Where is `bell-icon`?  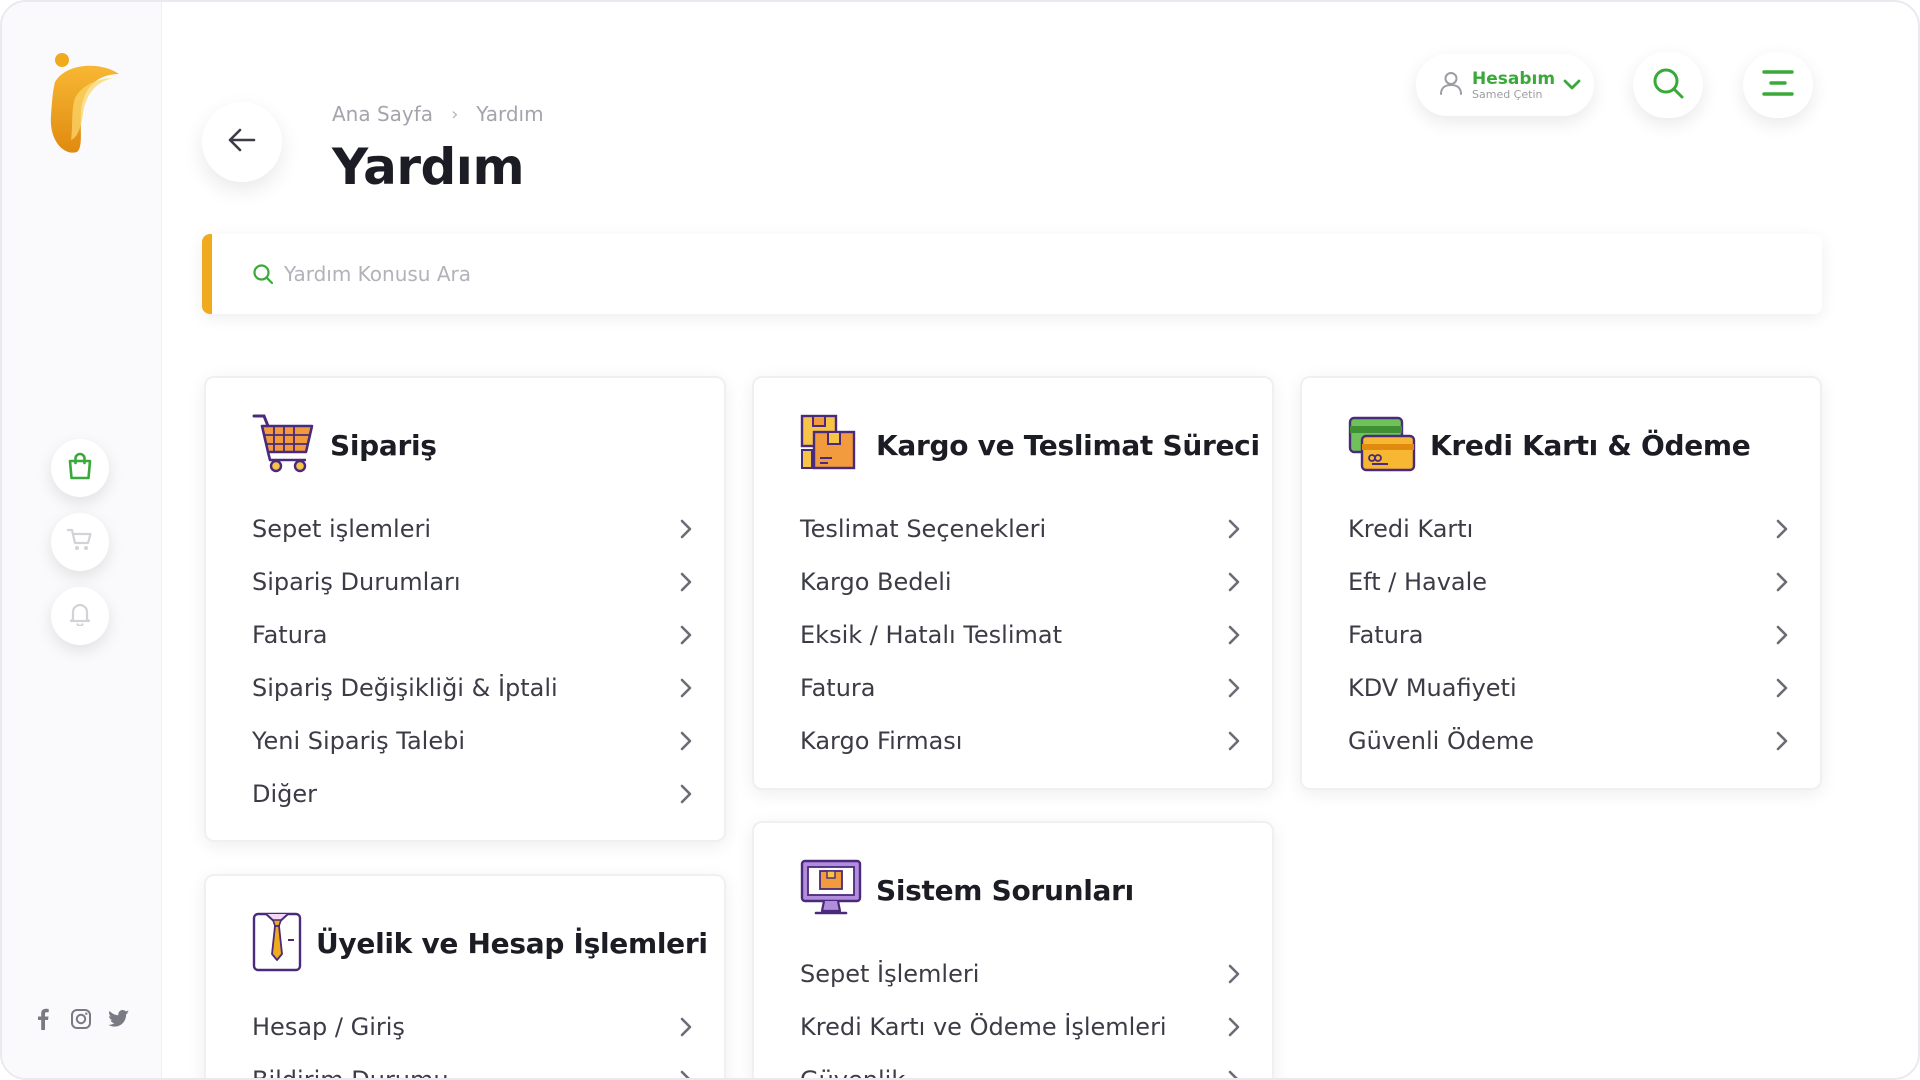 bell-icon is located at coordinates (80, 616).